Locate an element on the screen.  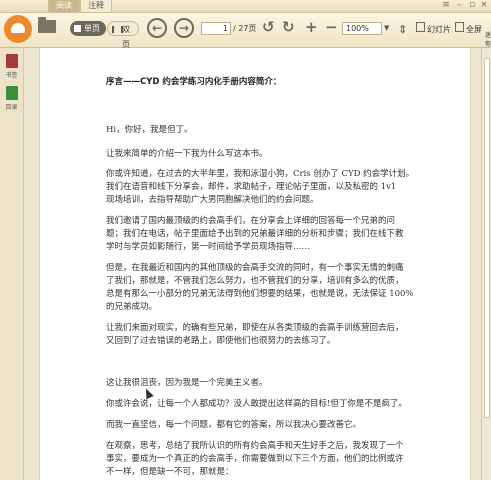
single-page-button: 单页 is located at coordinates (88, 28).